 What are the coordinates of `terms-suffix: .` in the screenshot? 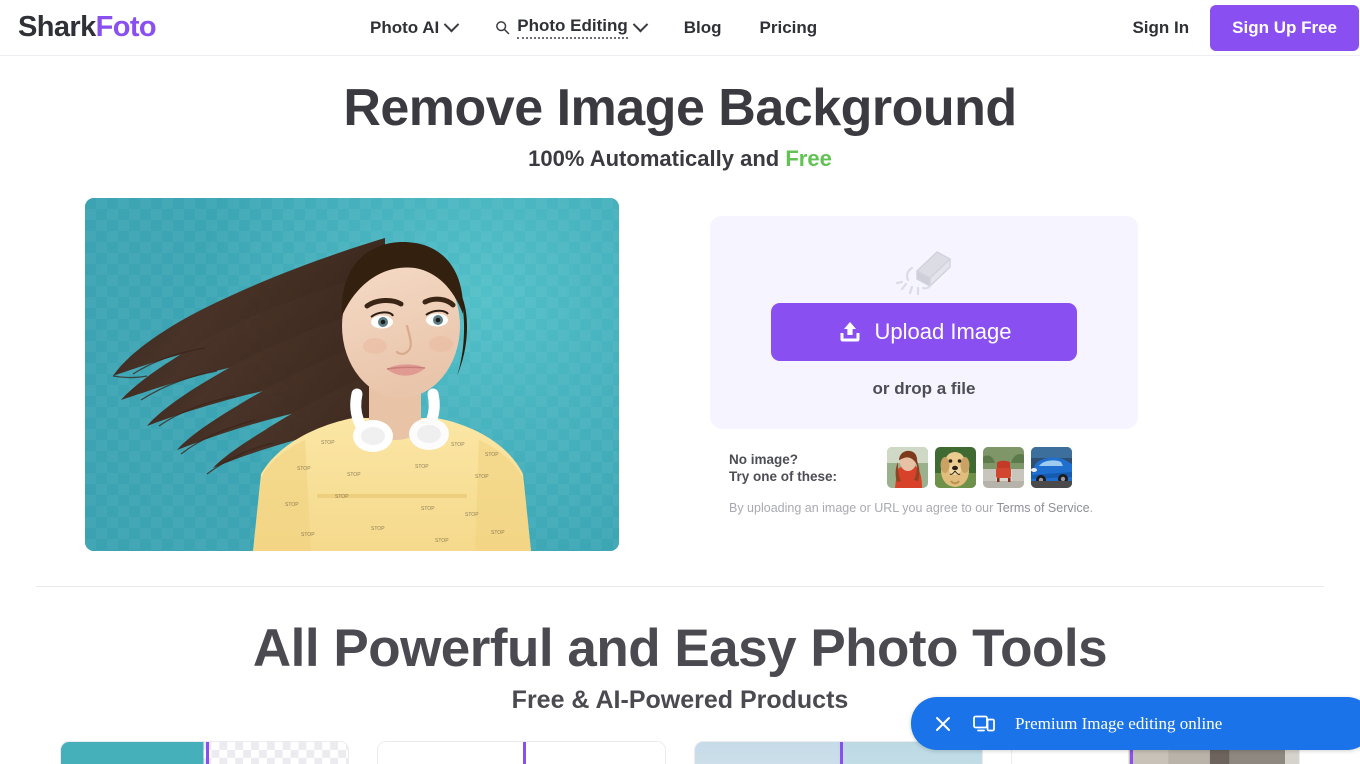 It's located at (1091, 508).